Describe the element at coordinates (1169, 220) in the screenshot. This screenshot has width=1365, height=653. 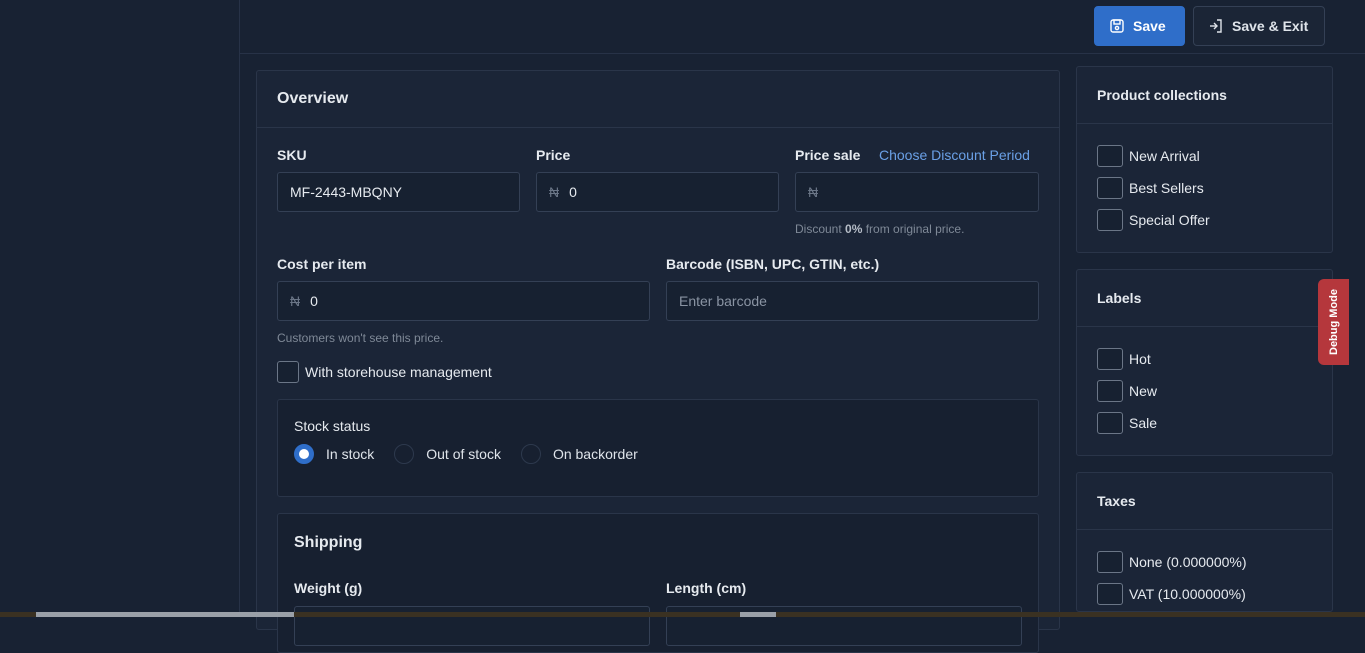
I see `collection-label: Special Offer` at that location.